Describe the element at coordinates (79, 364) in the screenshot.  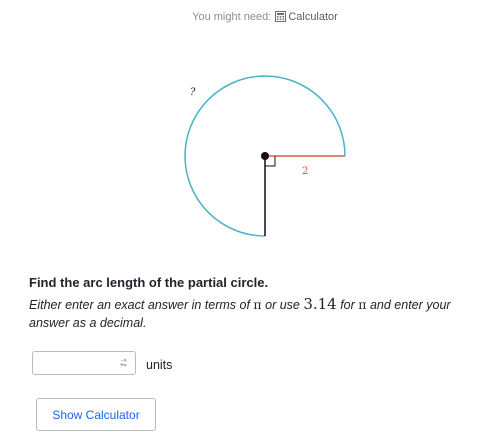
I see `answer-input` at that location.